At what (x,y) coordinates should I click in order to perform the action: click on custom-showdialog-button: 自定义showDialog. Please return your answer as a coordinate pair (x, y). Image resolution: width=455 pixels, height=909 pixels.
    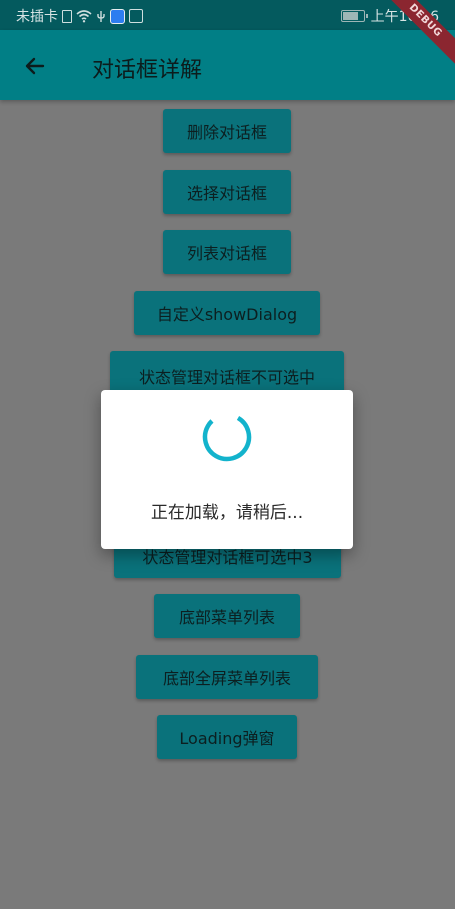
    Looking at the image, I should click on (227, 313).